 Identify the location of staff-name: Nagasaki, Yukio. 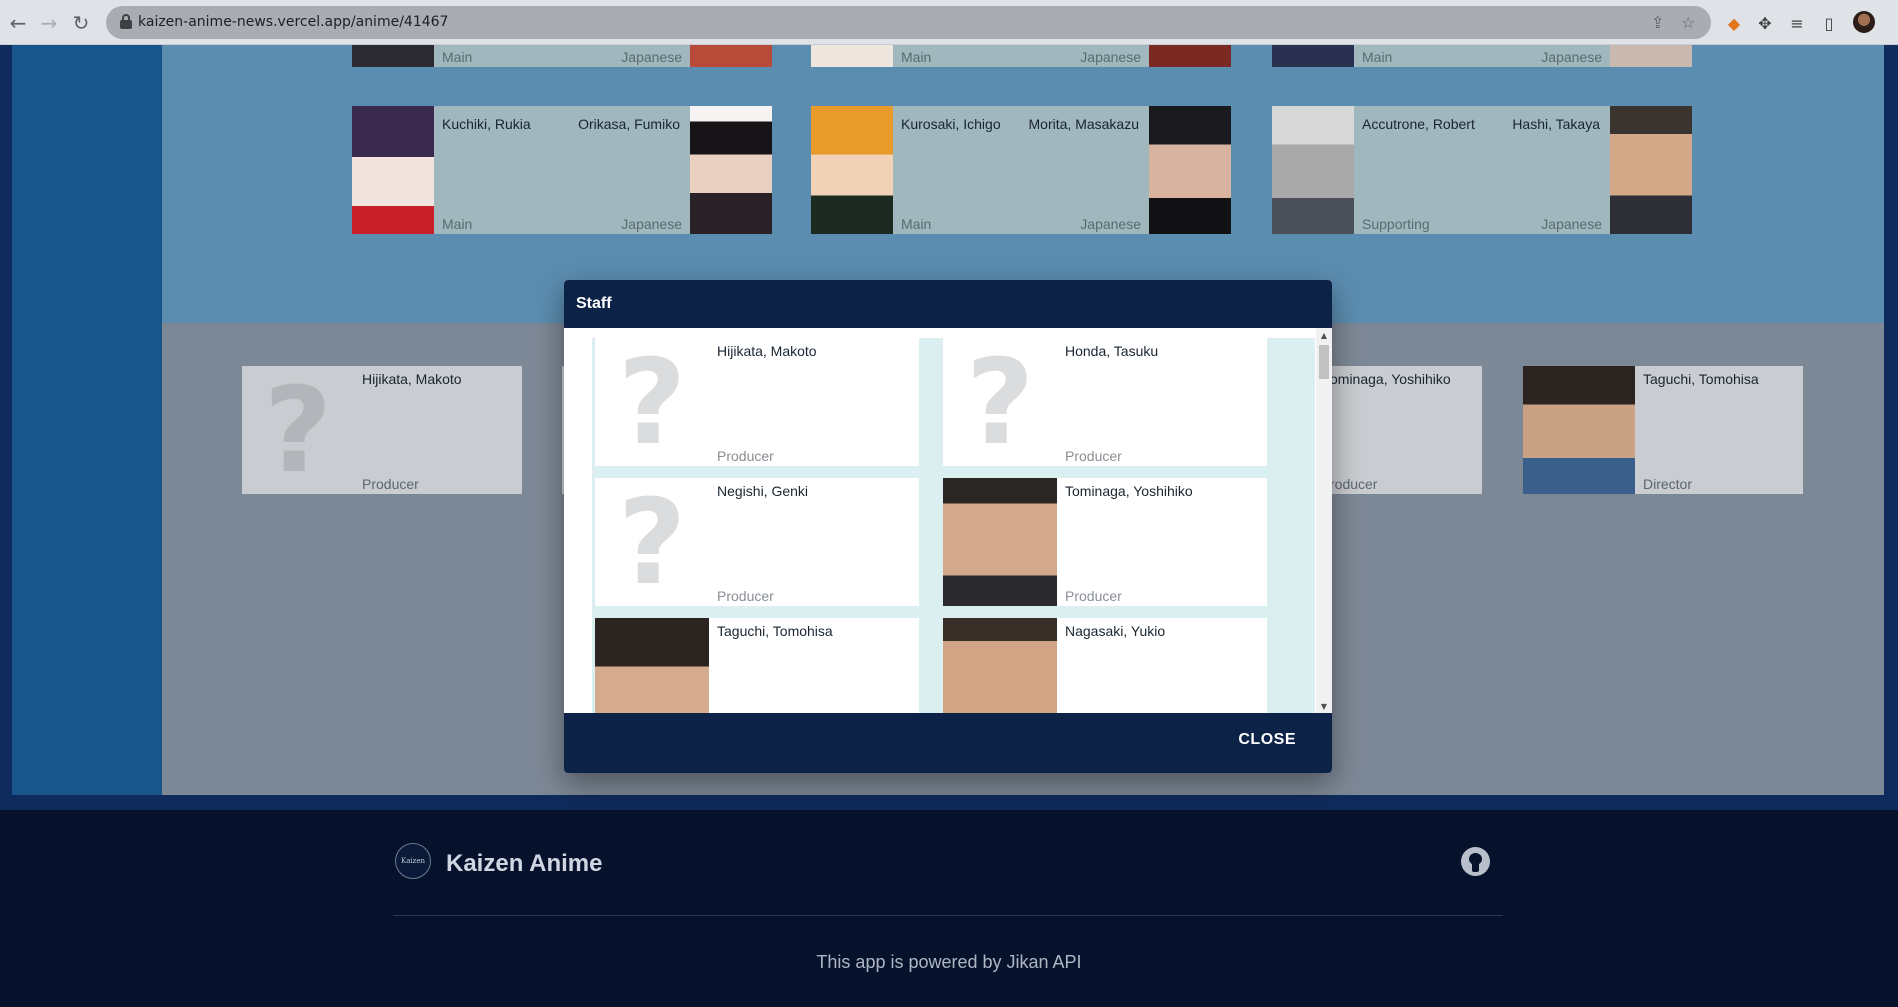
(1115, 631).